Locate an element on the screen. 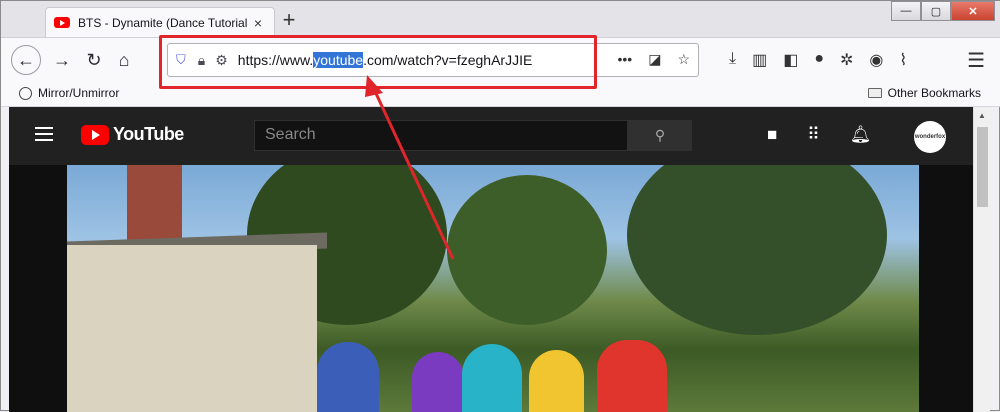  bookmark-mirror-unmirror: Mirror/Unmirror is located at coordinates (69, 93).